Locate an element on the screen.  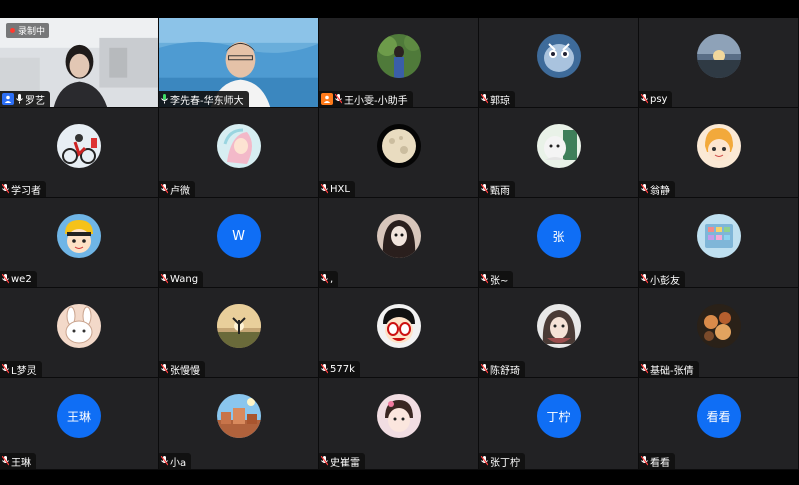
name-tag: 李先春-华东师大 is located at coordinates (204, 99).